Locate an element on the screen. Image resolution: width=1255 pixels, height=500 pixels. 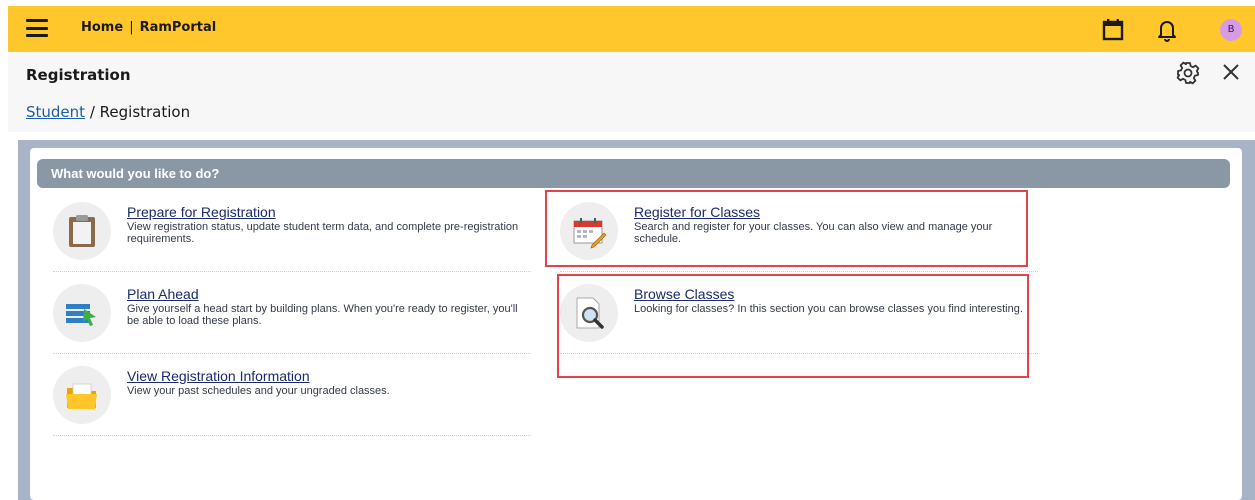
item-title: View Registration Information is located at coordinates (218, 376).